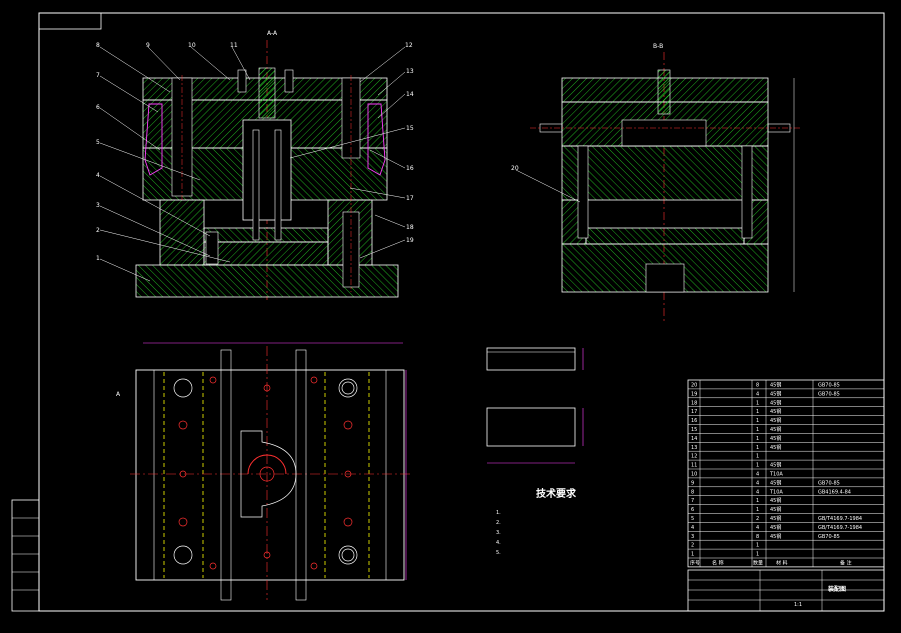 This screenshot has width=901, height=633. What do you see at coordinates (658, 46) in the screenshot?
I see `section-b-label: B-B` at bounding box center [658, 46].